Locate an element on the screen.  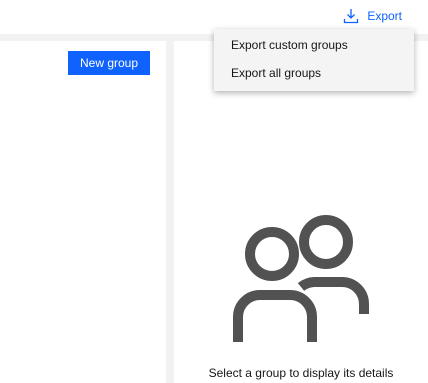
menu-item-export-custom-groups: Export custom groups is located at coordinates (314, 45).